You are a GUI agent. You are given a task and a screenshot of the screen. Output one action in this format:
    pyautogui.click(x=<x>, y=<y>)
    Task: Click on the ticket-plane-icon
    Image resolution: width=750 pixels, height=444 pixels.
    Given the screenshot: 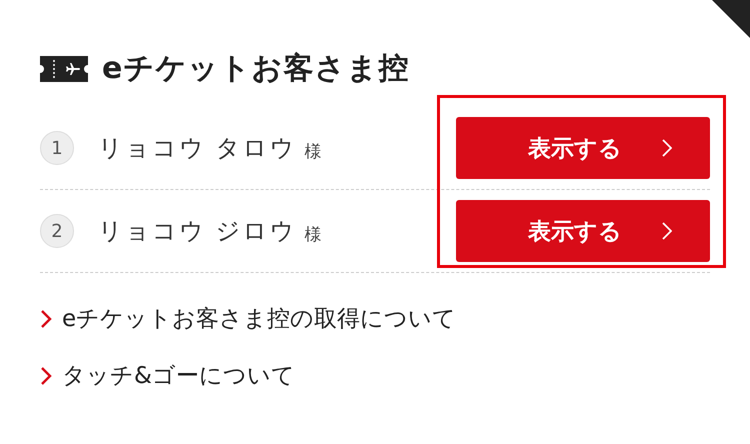 What is the action you would take?
    pyautogui.click(x=64, y=69)
    